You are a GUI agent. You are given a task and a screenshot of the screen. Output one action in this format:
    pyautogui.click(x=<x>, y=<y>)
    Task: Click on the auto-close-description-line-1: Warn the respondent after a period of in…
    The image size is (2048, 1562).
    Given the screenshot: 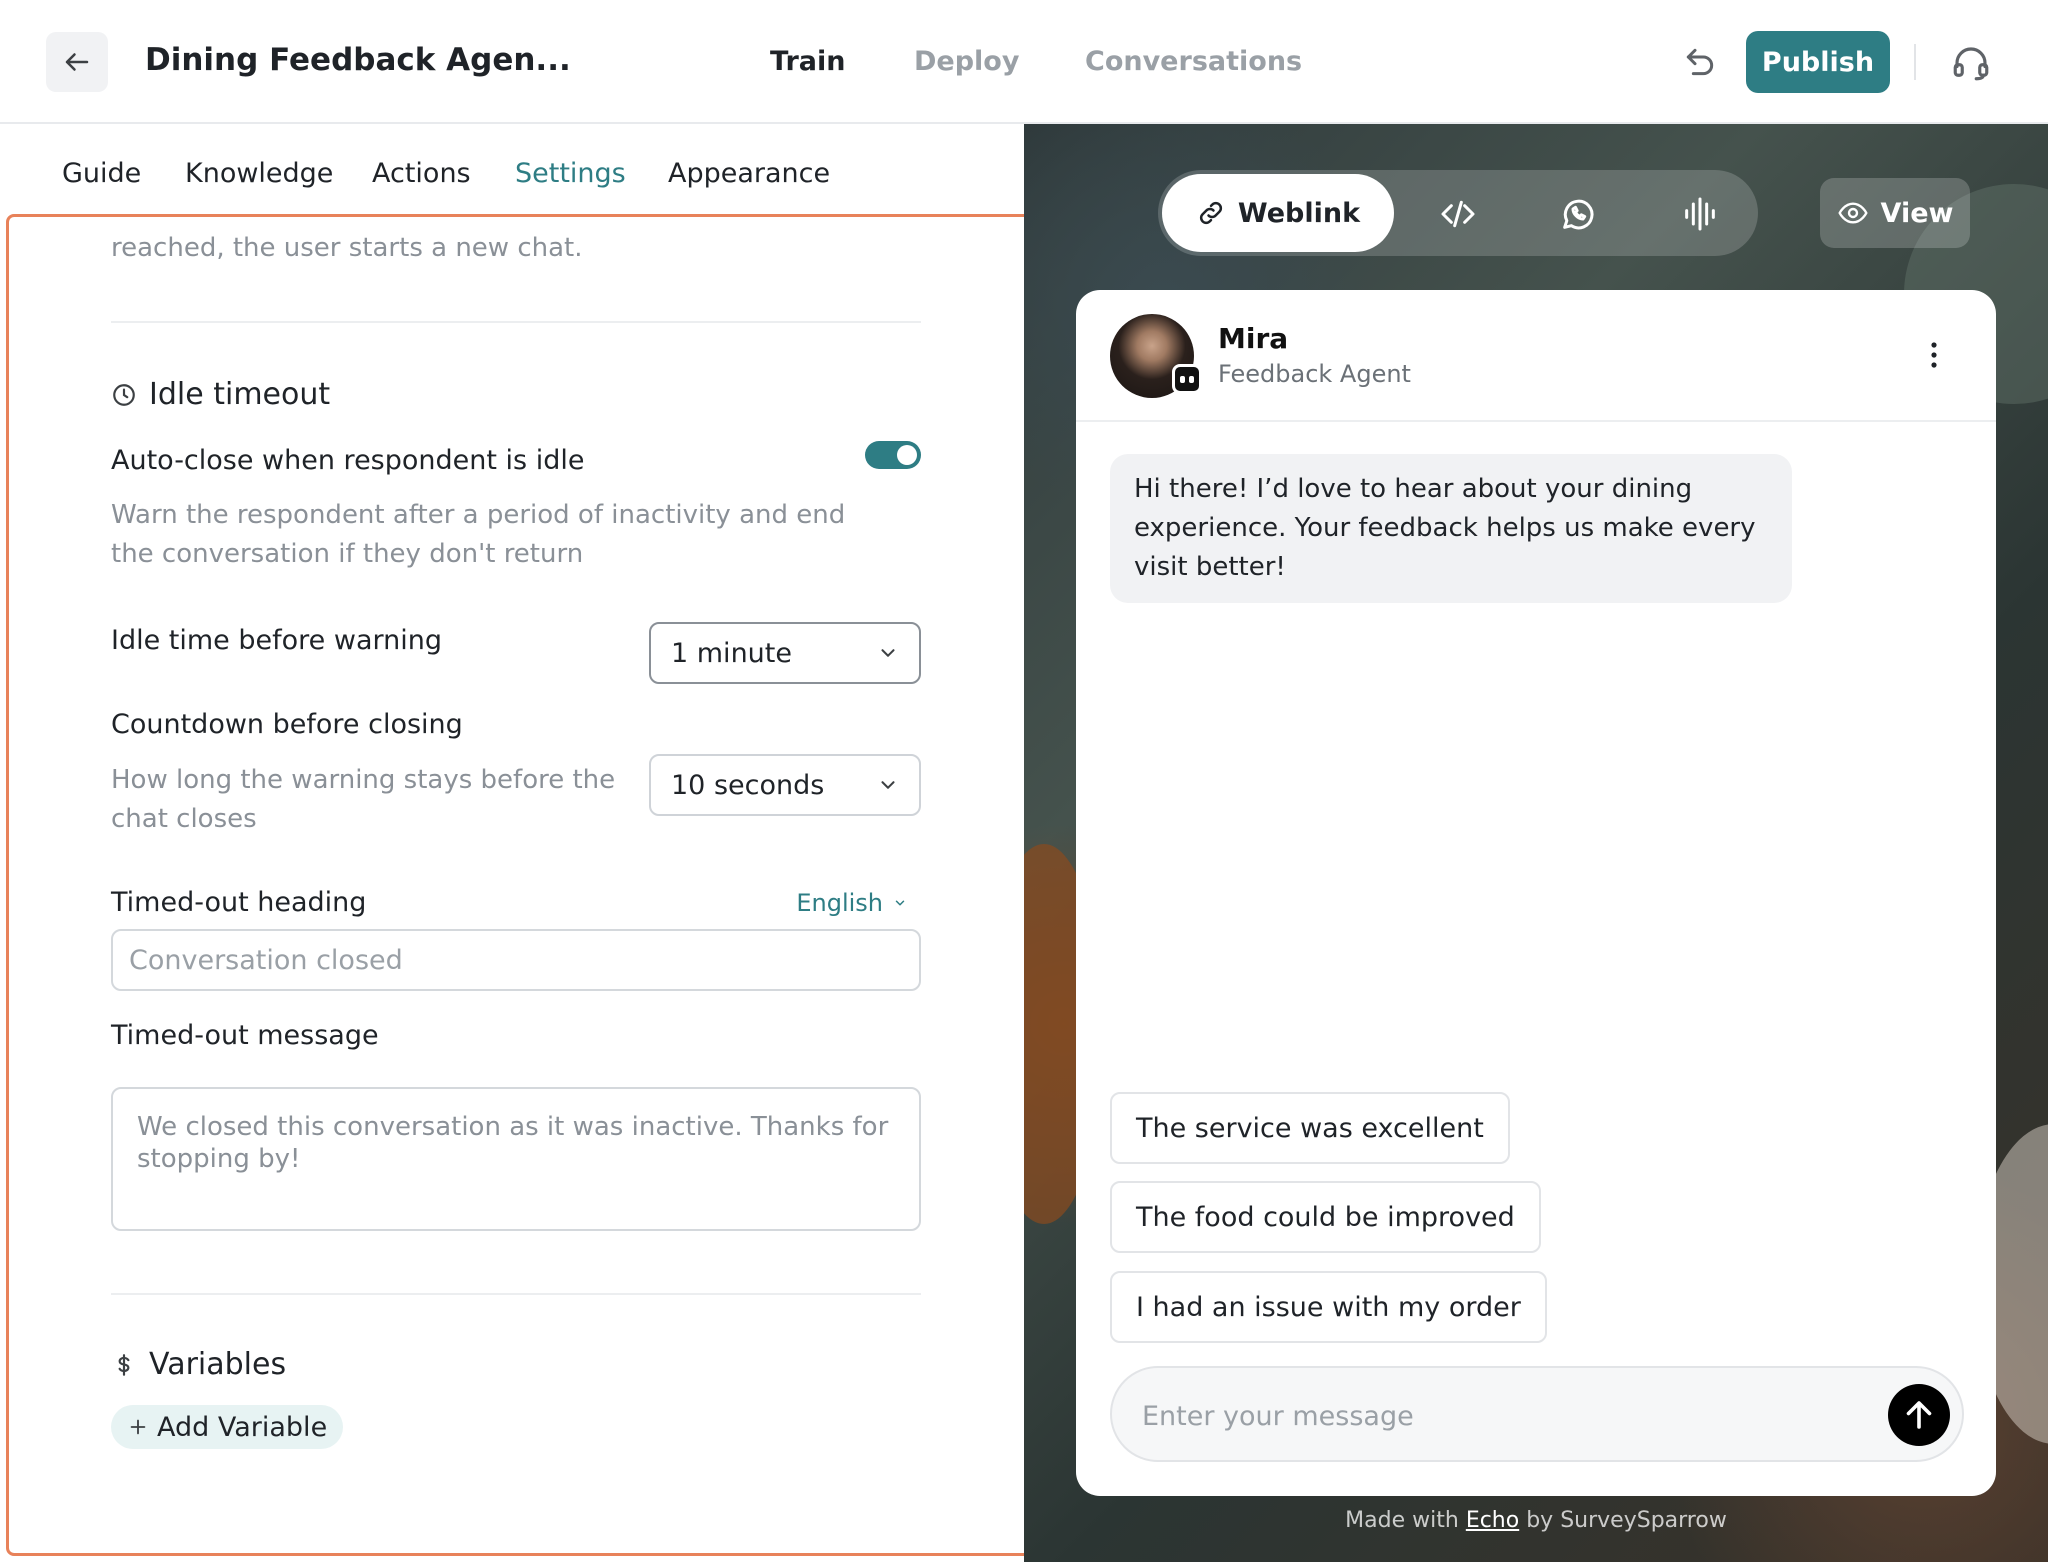 What is the action you would take?
    pyautogui.click(x=478, y=515)
    